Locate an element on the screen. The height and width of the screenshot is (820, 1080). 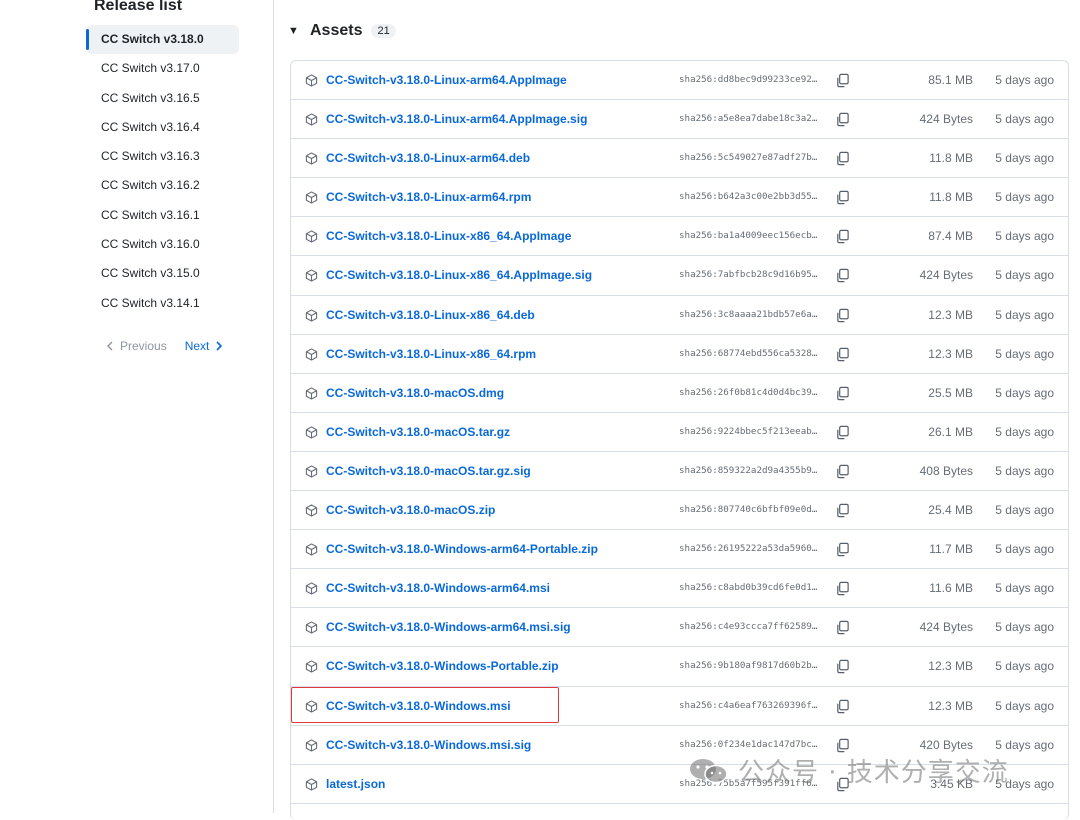
next-button: Next is located at coordinates (204, 346).